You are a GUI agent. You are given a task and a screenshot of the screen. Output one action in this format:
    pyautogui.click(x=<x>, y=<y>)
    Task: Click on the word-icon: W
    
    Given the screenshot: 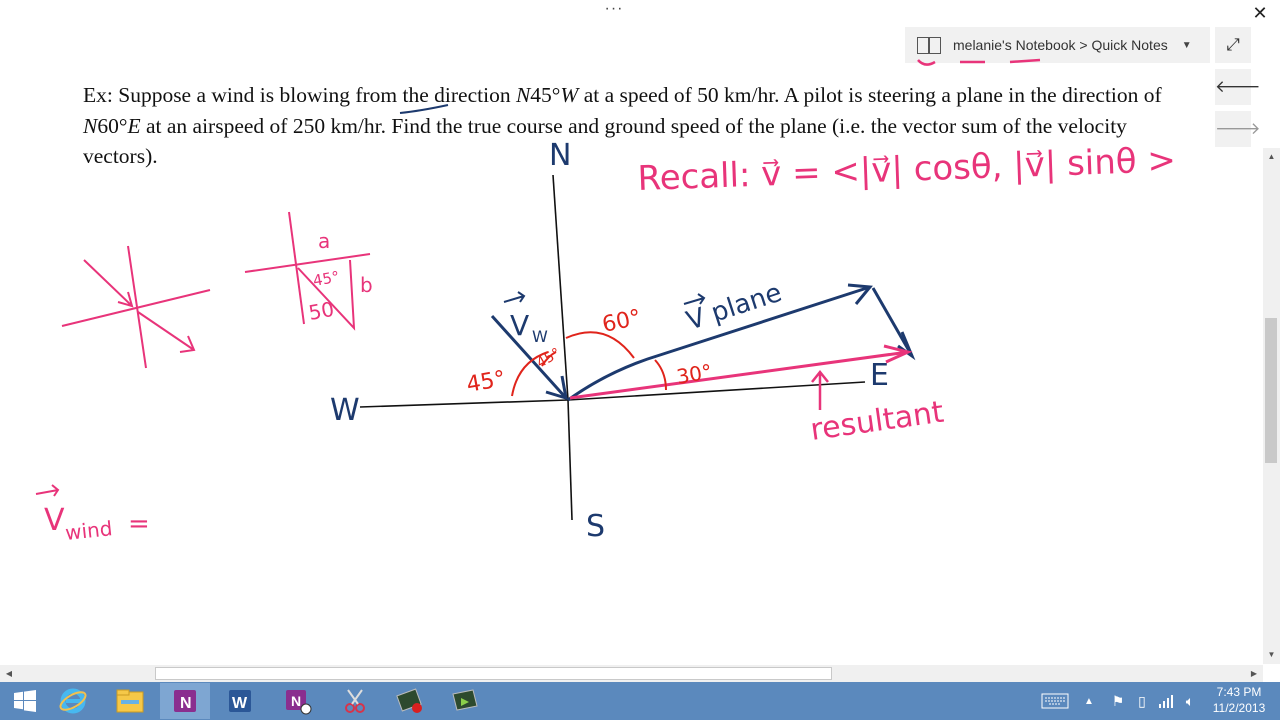 What is the action you would take?
    pyautogui.click(x=240, y=701)
    